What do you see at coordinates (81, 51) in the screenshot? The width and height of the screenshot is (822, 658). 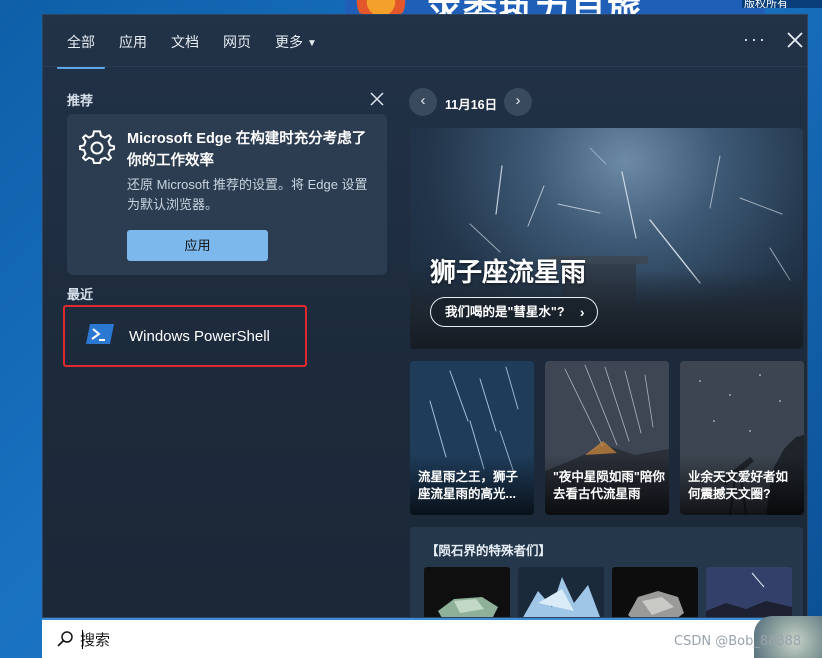 I see `tab-all: 全部` at bounding box center [81, 51].